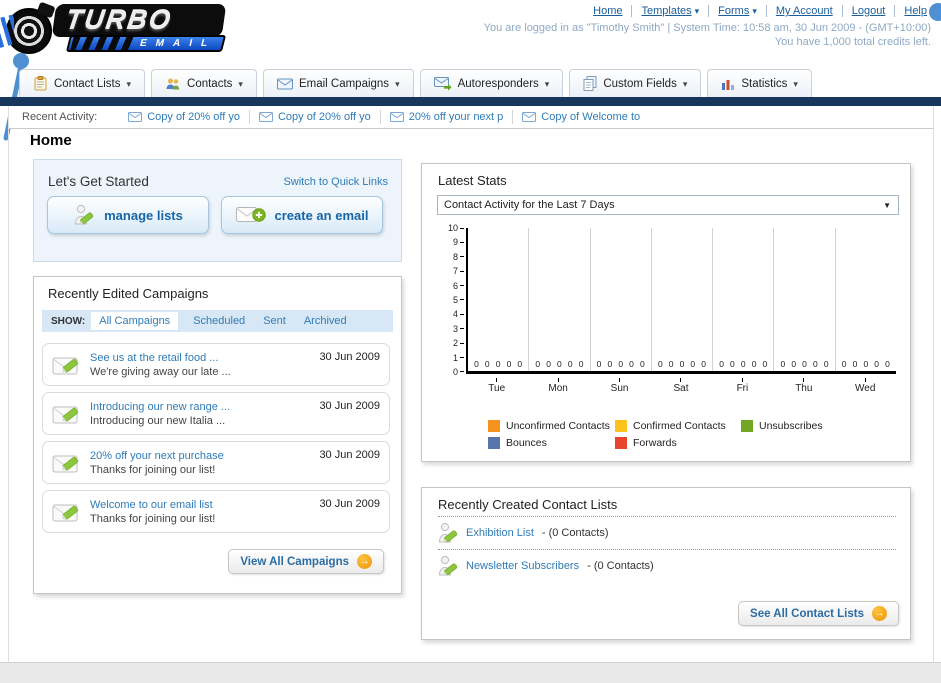 The width and height of the screenshot is (941, 683). Describe the element at coordinates (152, 505) in the screenshot. I see `campaign-title-link: Welcome to our email list` at that location.